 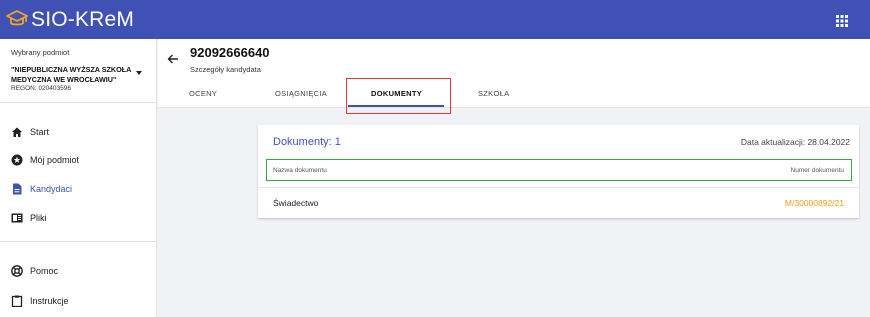 What do you see at coordinates (44, 271) in the screenshot?
I see `sidebar-item-label: Pomoc` at bounding box center [44, 271].